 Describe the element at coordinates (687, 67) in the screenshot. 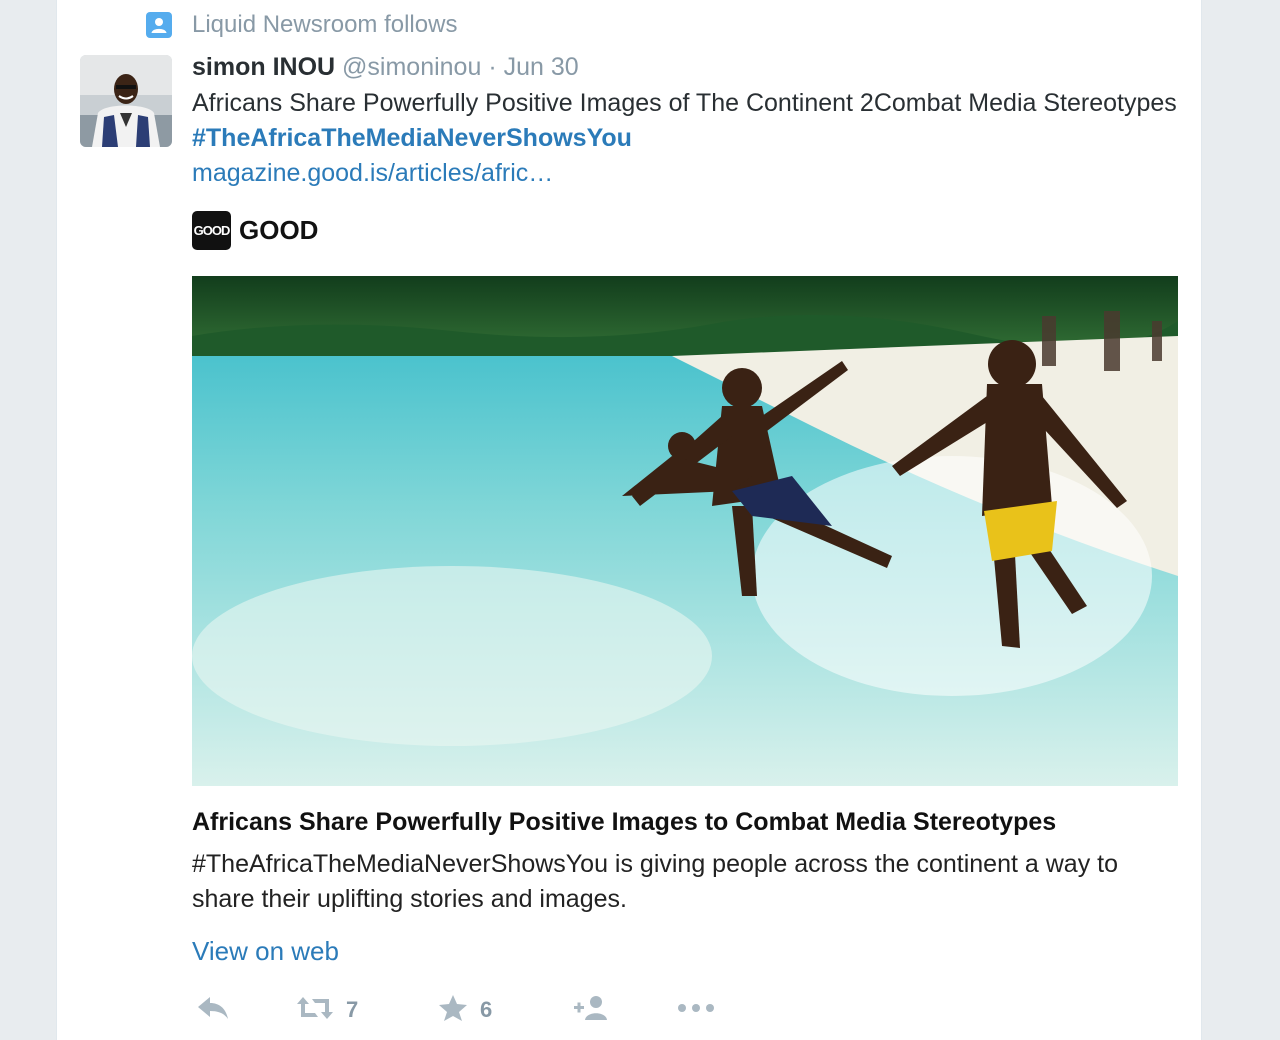

I see `tweet-header: simon INOU @simoninou · Jun 30` at that location.